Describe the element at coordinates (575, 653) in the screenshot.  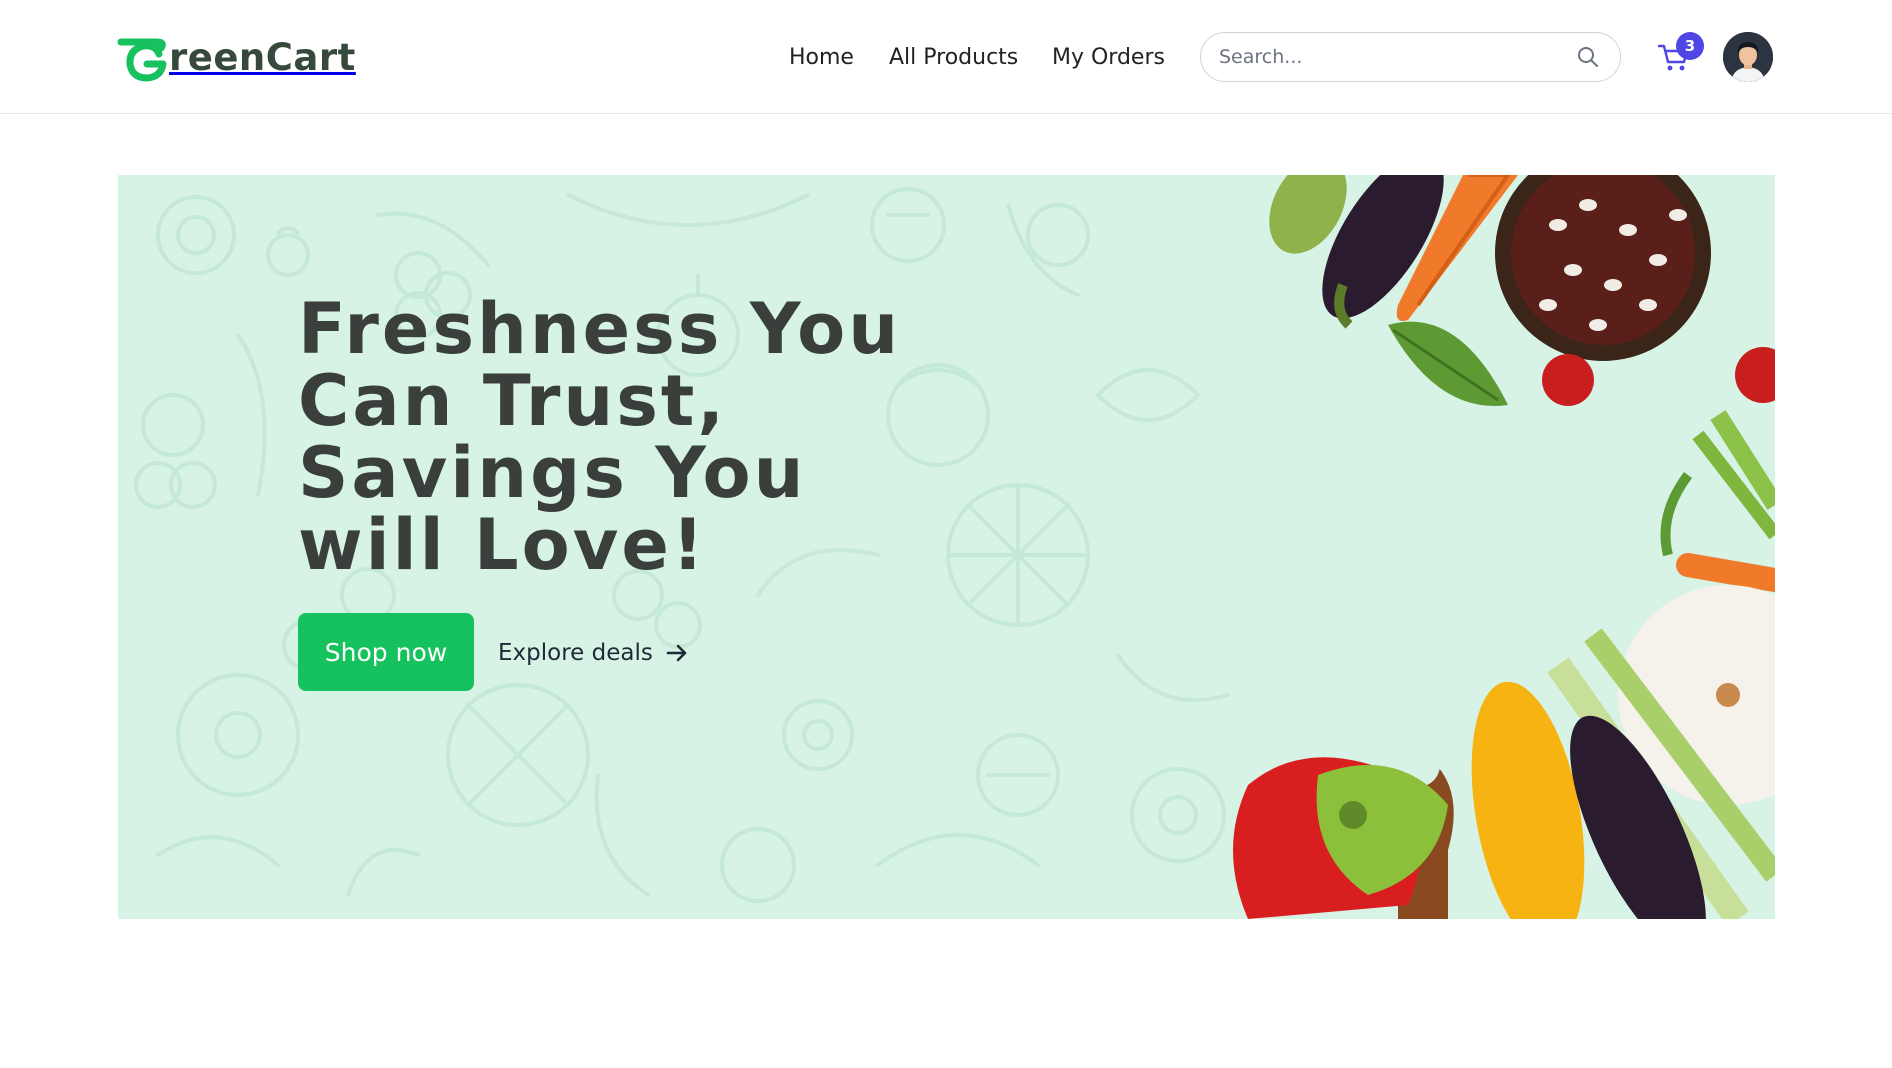
I see `explore-deals-label: Explore deals` at that location.